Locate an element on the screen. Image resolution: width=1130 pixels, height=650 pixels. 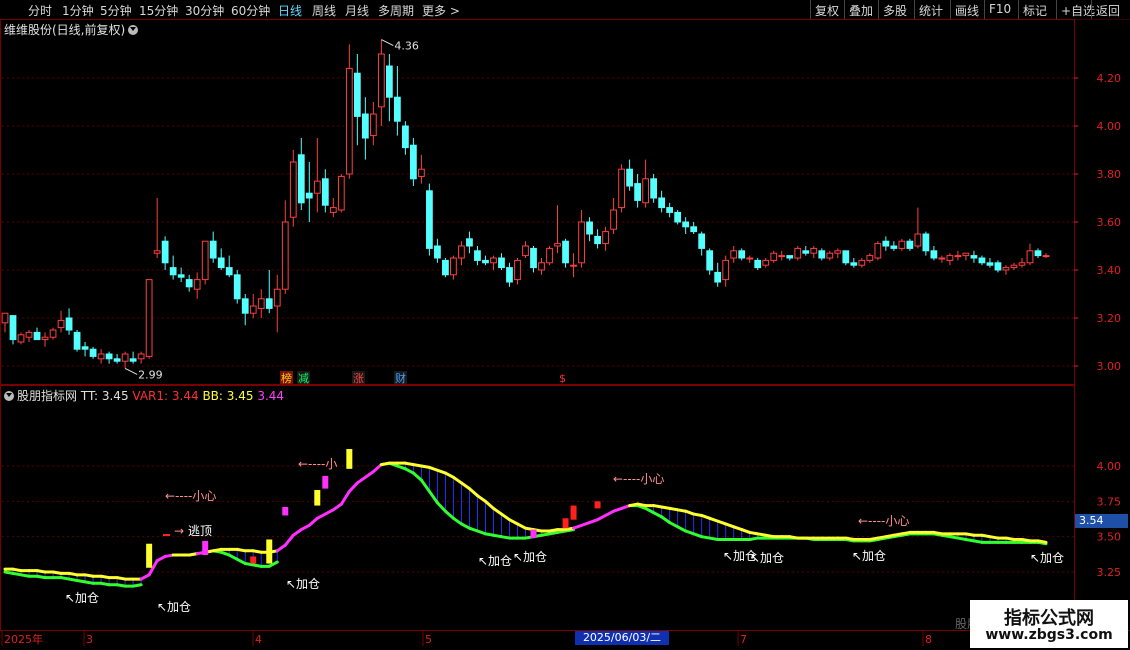
indicator-axis-label: 3.50 is located at coordinates (1109, 537).